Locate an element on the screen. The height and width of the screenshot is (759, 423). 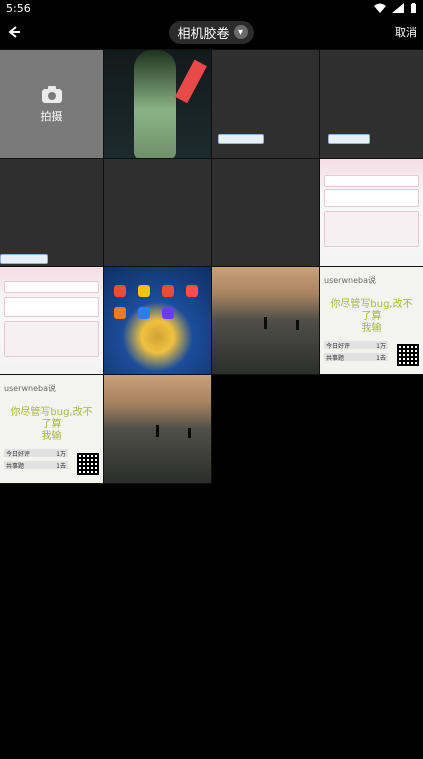
arrow-overlay is located at coordinates (190, 81).